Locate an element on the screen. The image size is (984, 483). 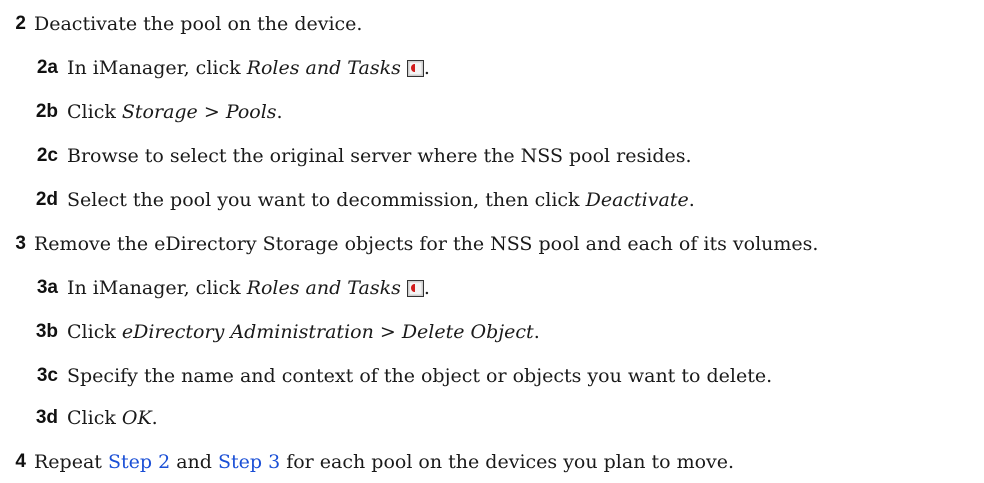
step-number: 4 is located at coordinates (20, 461).